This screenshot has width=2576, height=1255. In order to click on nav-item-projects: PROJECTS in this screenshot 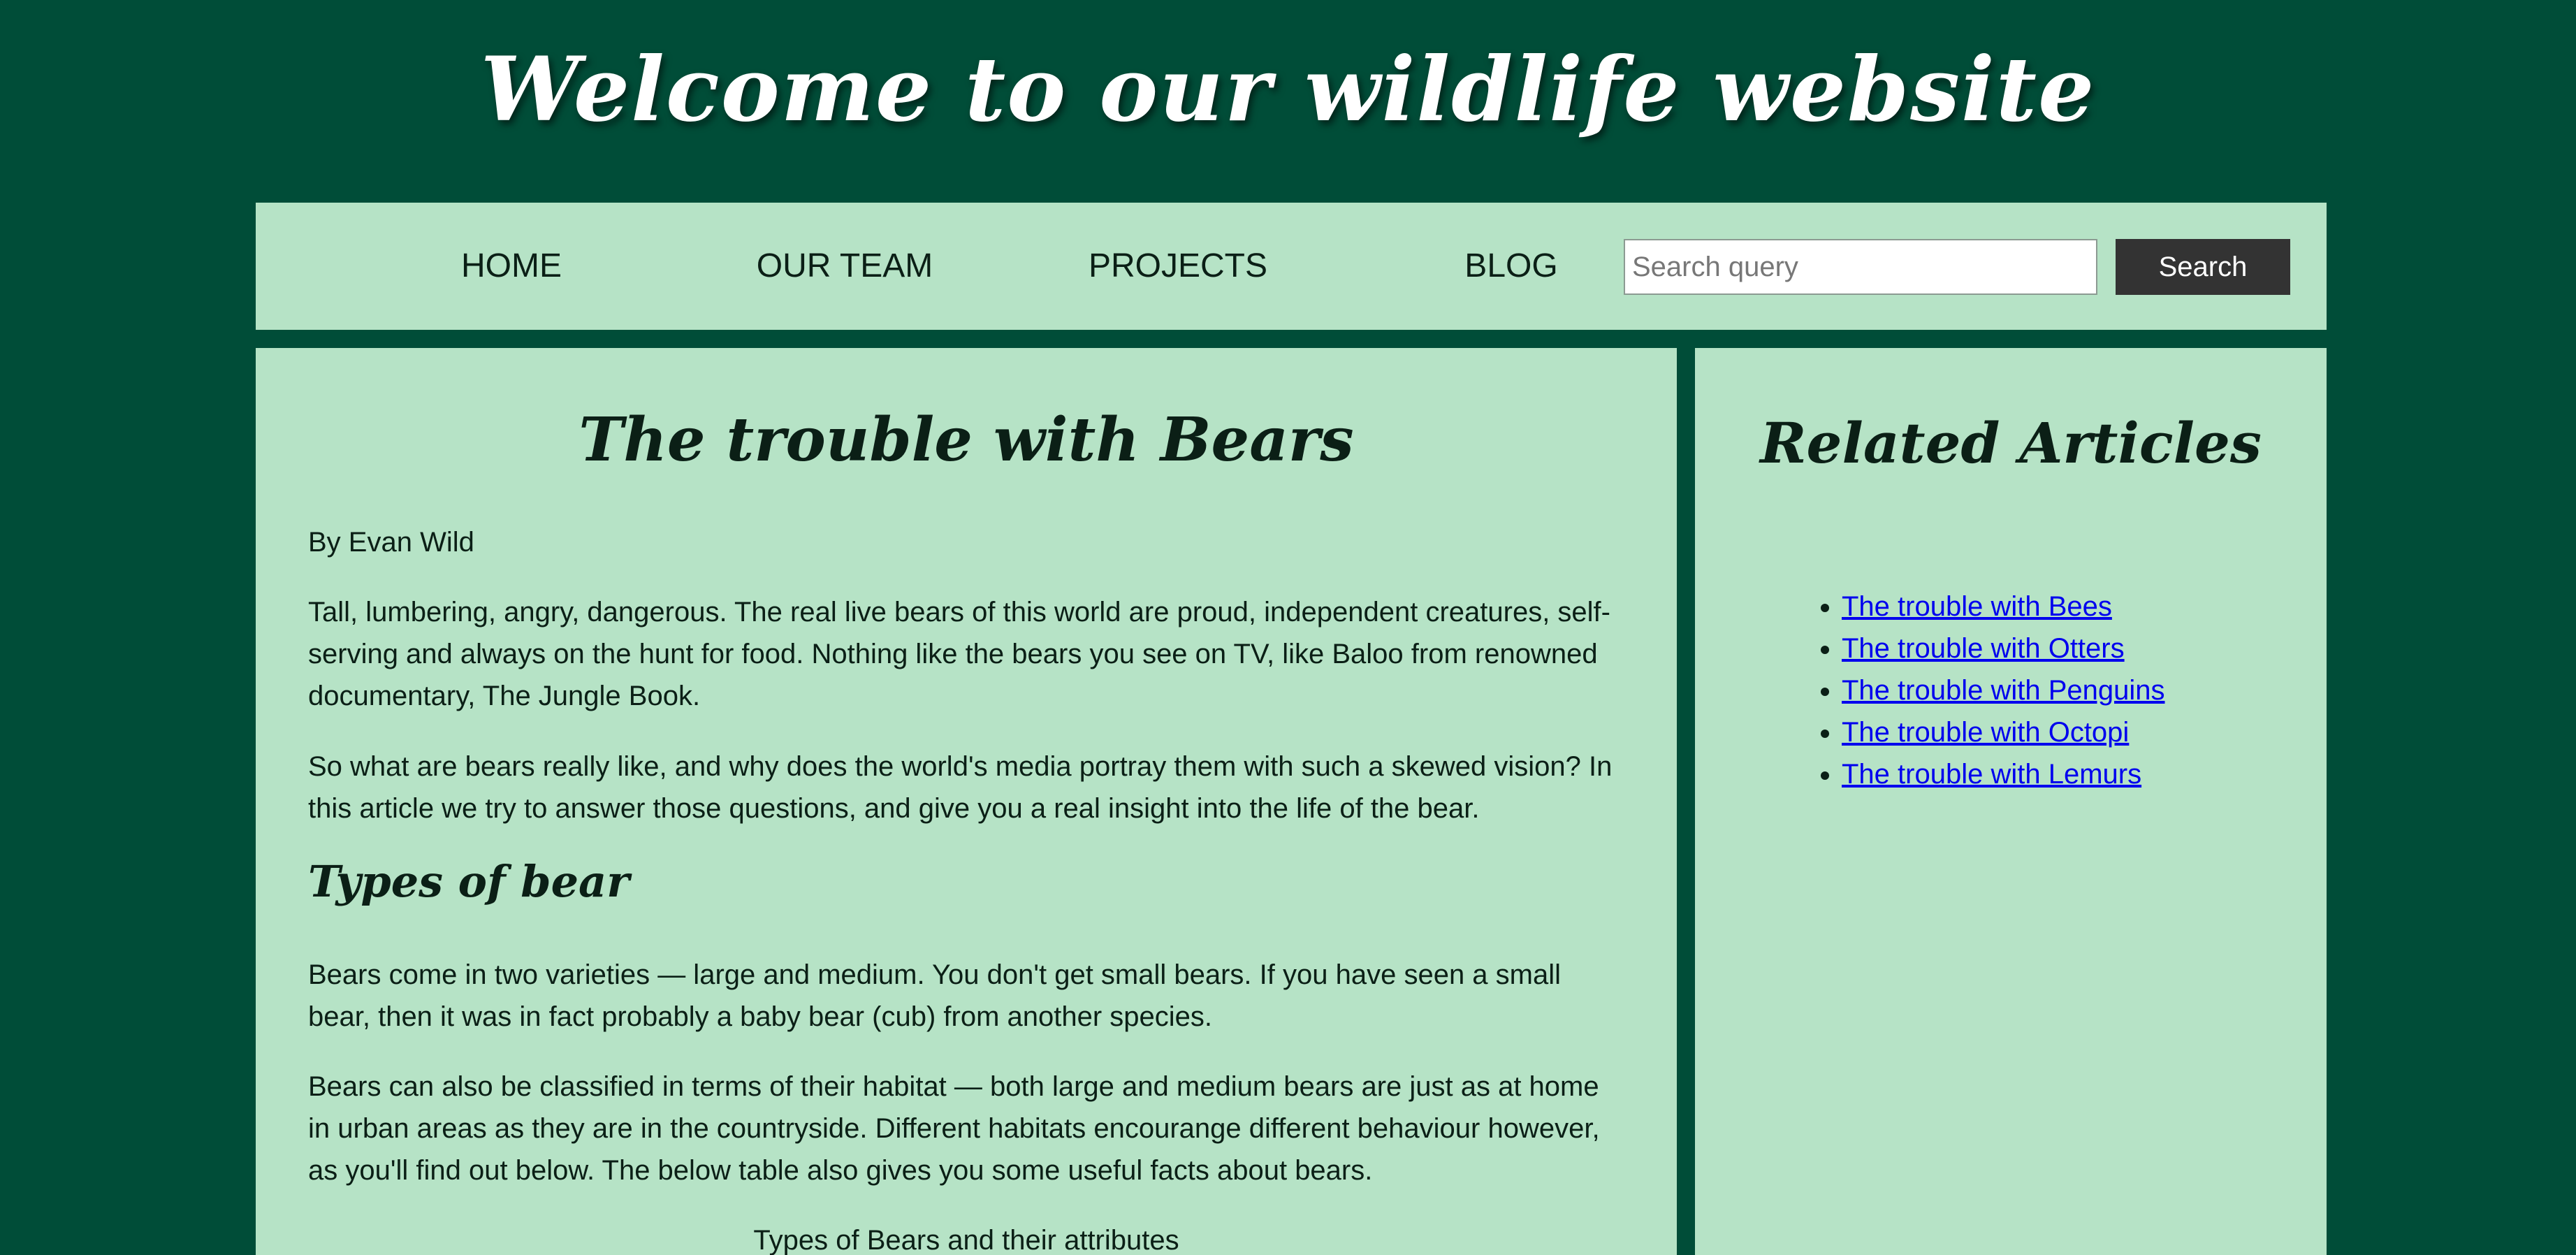, I will do `click(1178, 266)`.